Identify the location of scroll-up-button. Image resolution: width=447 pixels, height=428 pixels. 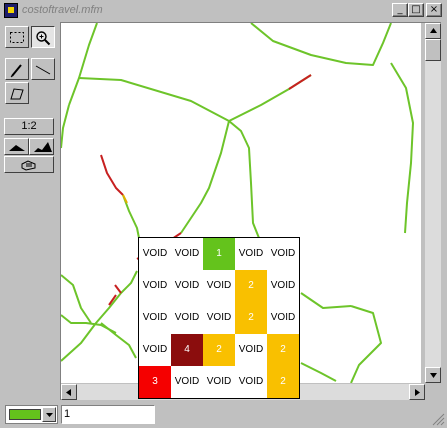
(433, 31).